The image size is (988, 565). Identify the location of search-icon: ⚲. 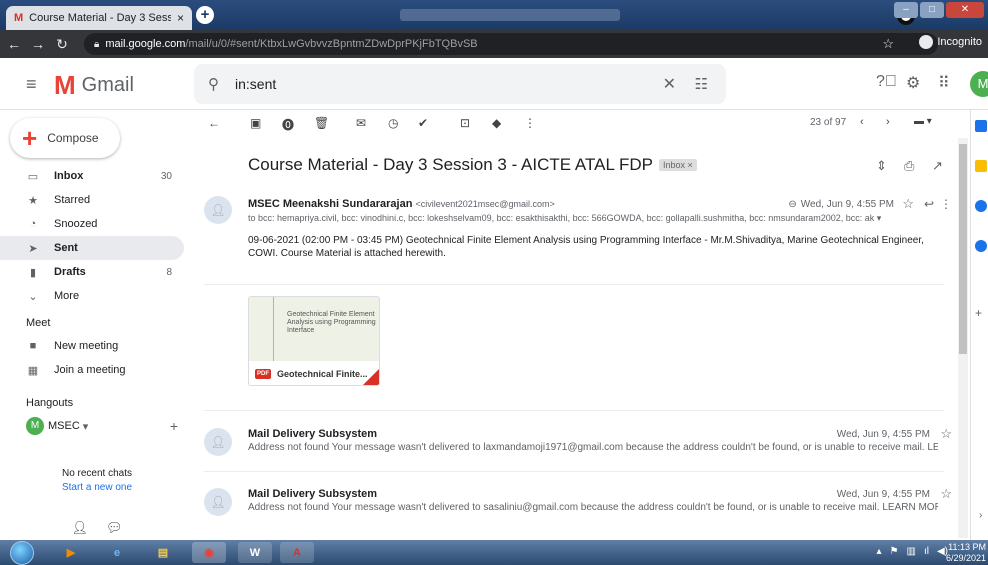
(213, 84).